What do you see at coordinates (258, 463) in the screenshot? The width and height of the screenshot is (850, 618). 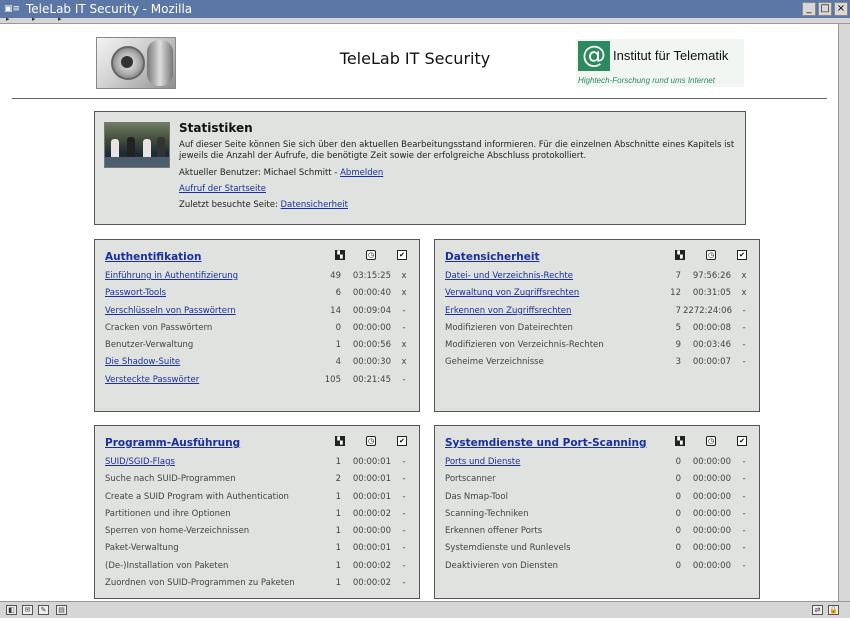 I see `section-row: SUID/SGID-Flags 1 00:00:01 -` at bounding box center [258, 463].